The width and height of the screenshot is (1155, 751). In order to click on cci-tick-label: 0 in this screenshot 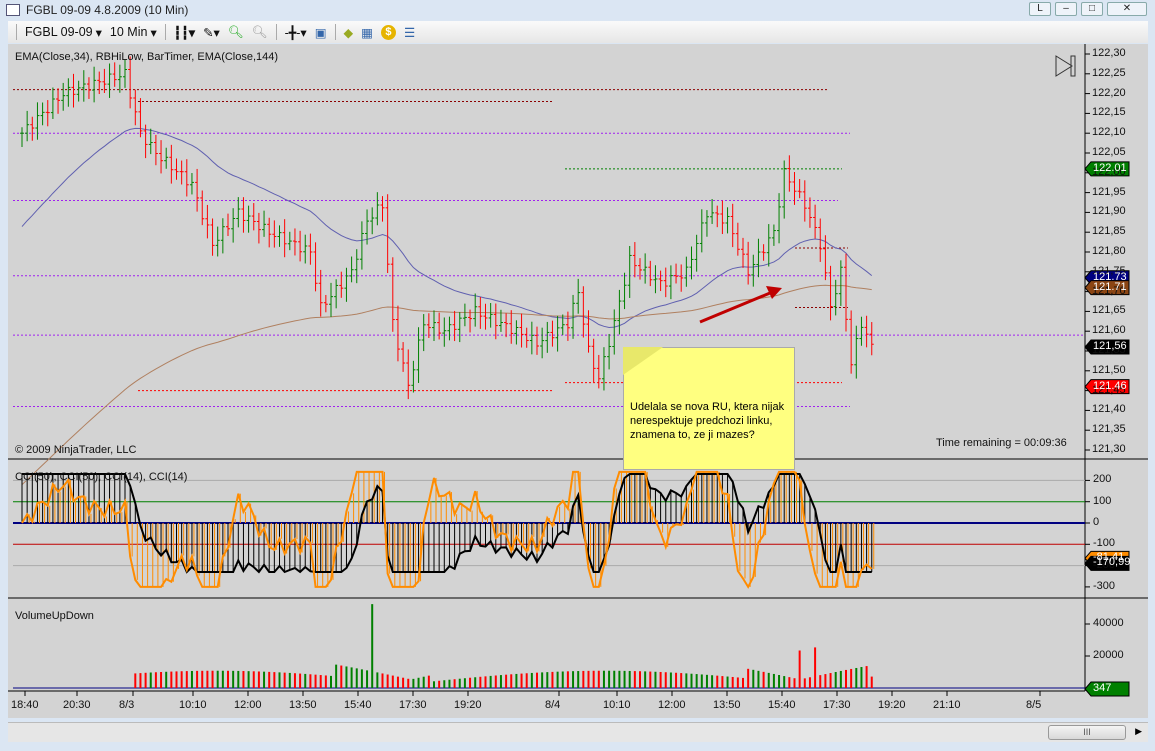, I will do `click(1096, 522)`.